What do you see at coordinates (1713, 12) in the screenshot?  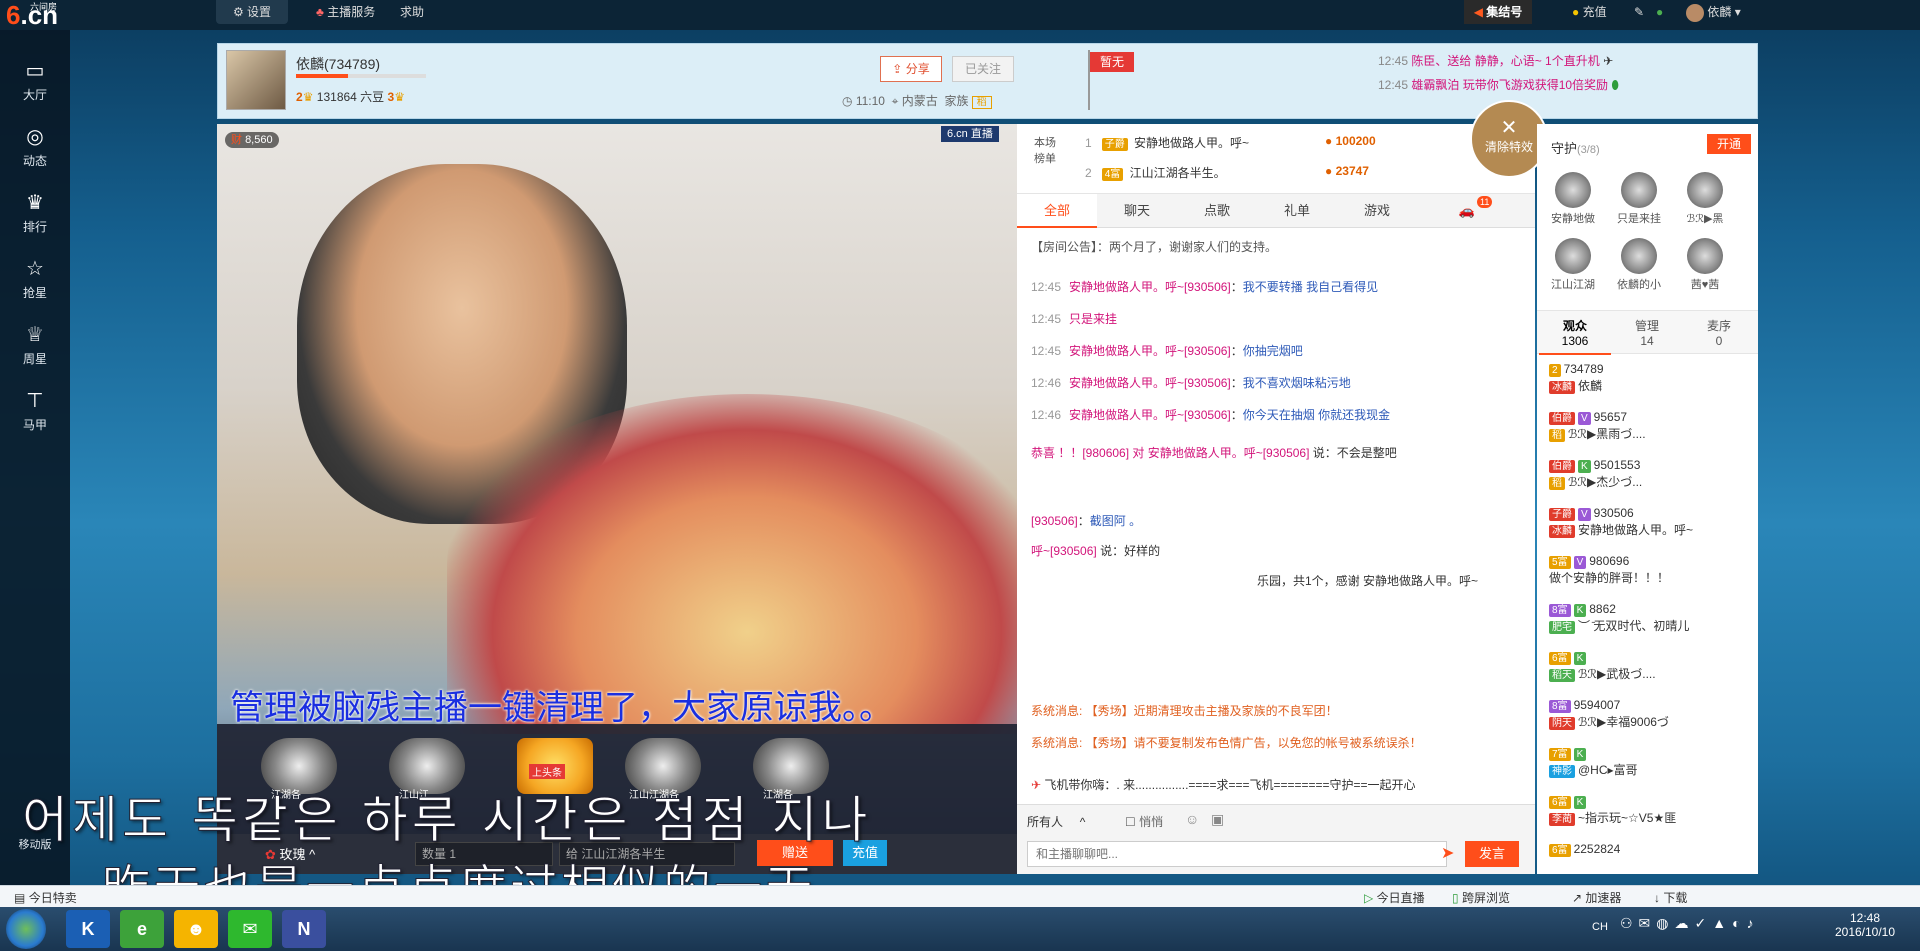 I see `user-menu: 依麟 ▾` at bounding box center [1713, 12].